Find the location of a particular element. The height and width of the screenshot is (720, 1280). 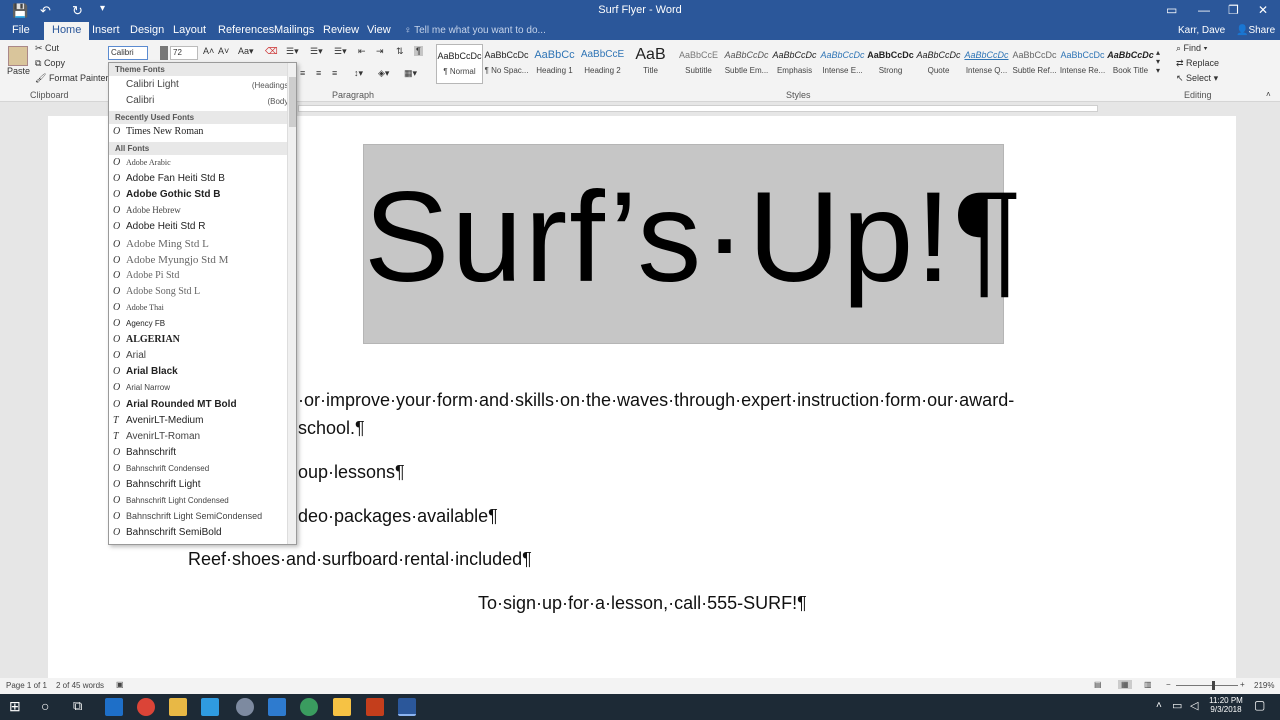

read-mode-icon: ▤ is located at coordinates (1098, 684).